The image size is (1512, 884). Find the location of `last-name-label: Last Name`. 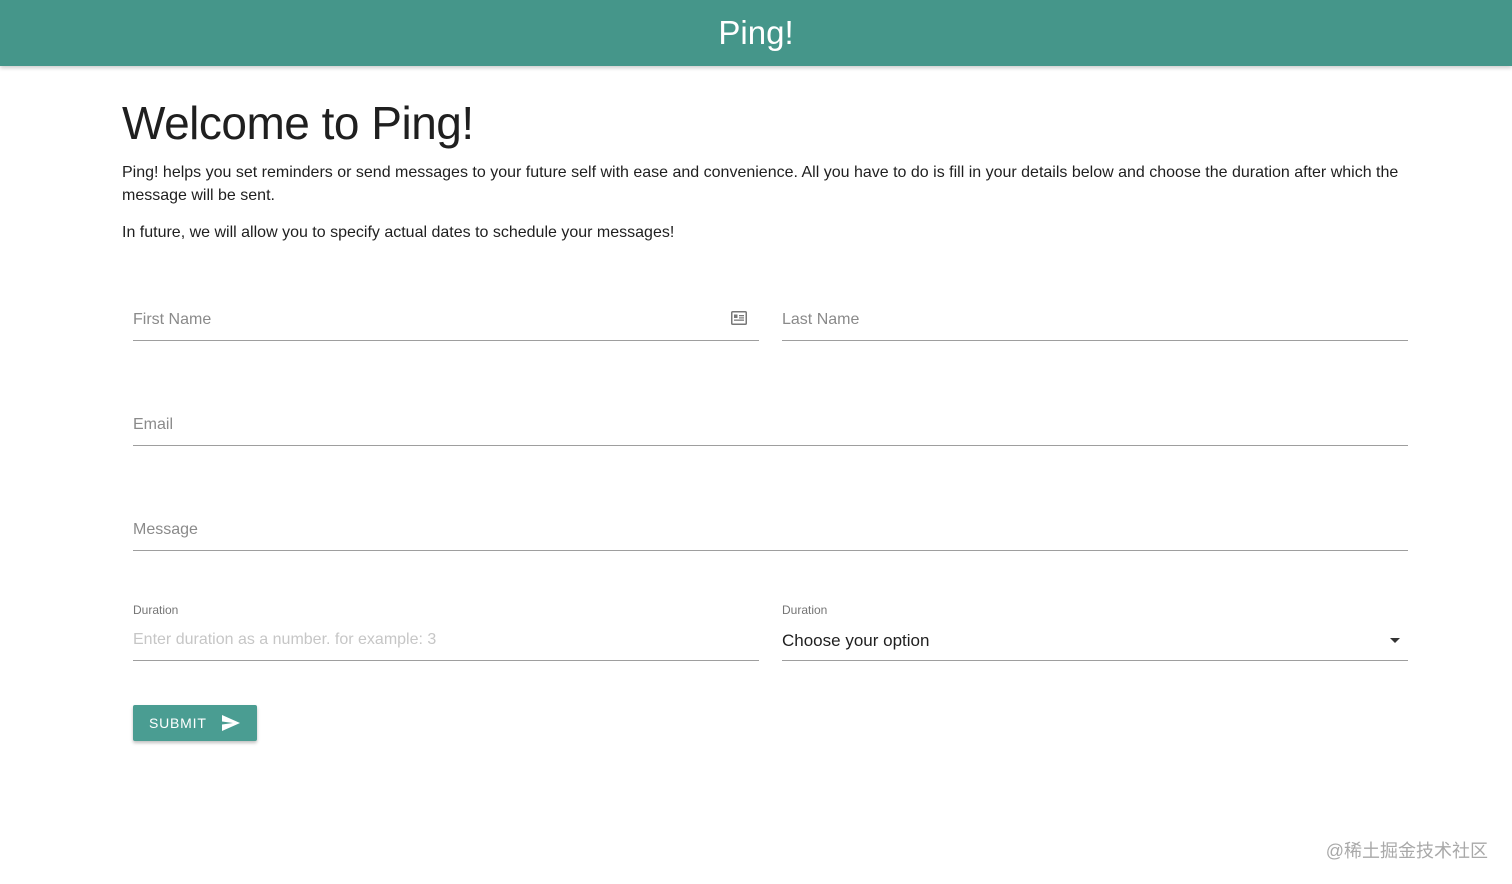

last-name-label: Last Name is located at coordinates (821, 319).